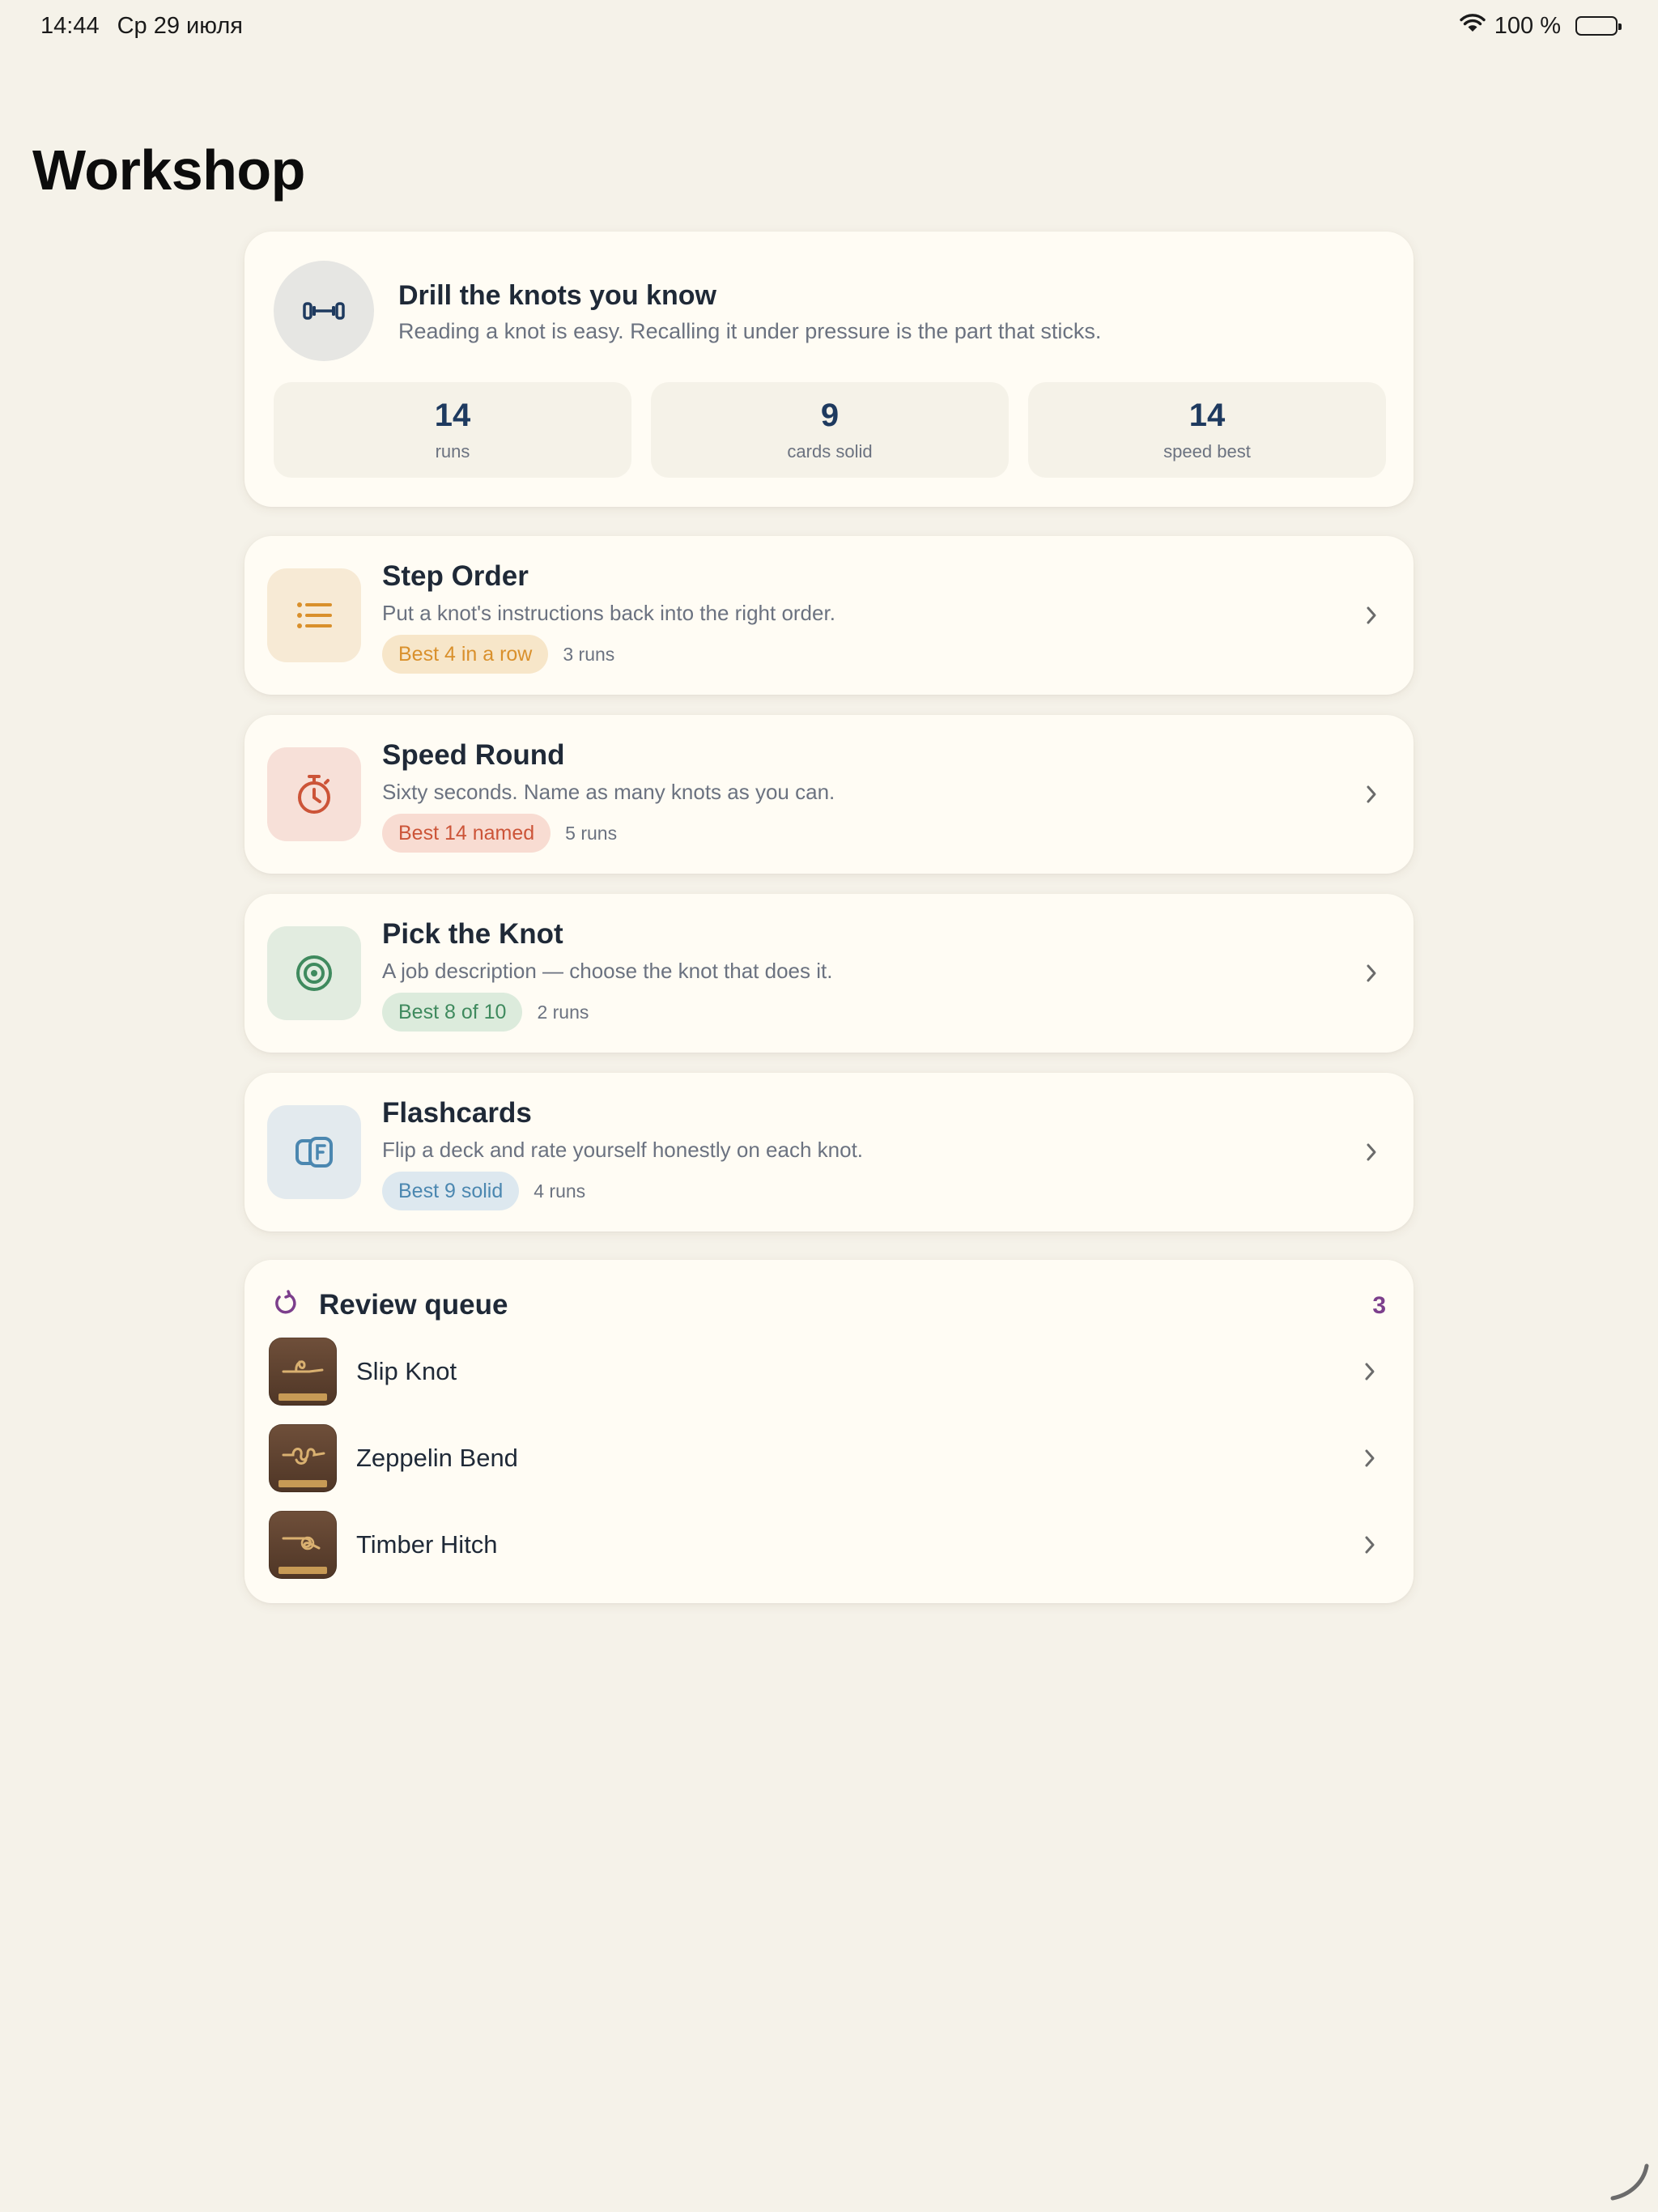  What do you see at coordinates (168, 170) in the screenshot?
I see `page-title: Workshop` at bounding box center [168, 170].